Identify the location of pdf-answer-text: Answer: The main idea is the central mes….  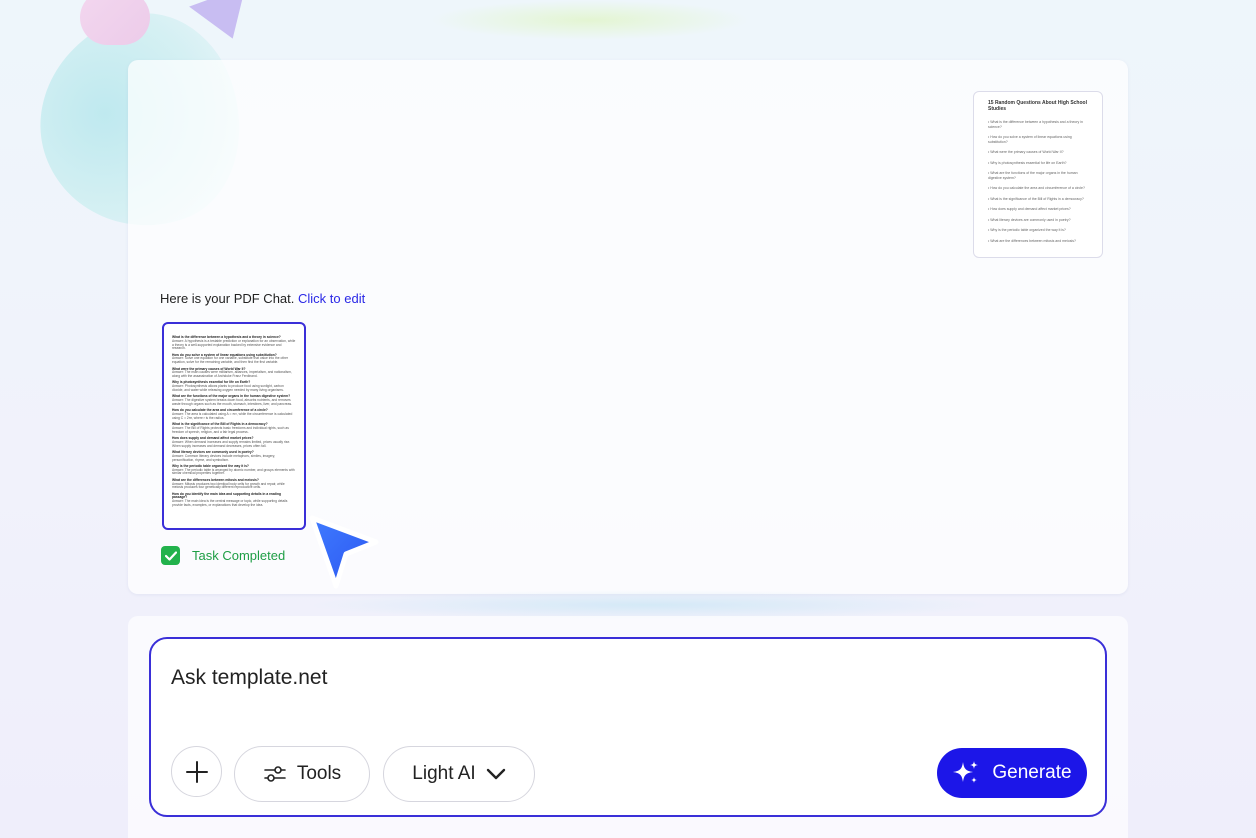
(230, 503).